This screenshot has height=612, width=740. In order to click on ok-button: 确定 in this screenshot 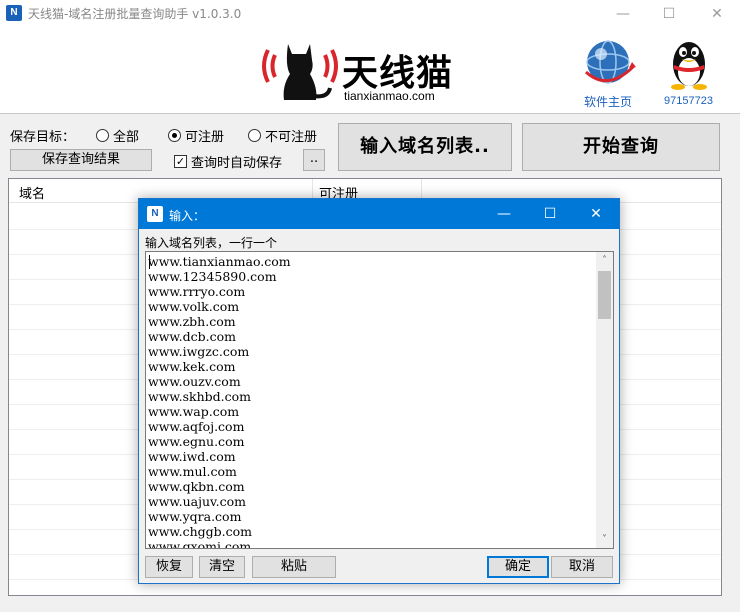, I will do `click(518, 567)`.